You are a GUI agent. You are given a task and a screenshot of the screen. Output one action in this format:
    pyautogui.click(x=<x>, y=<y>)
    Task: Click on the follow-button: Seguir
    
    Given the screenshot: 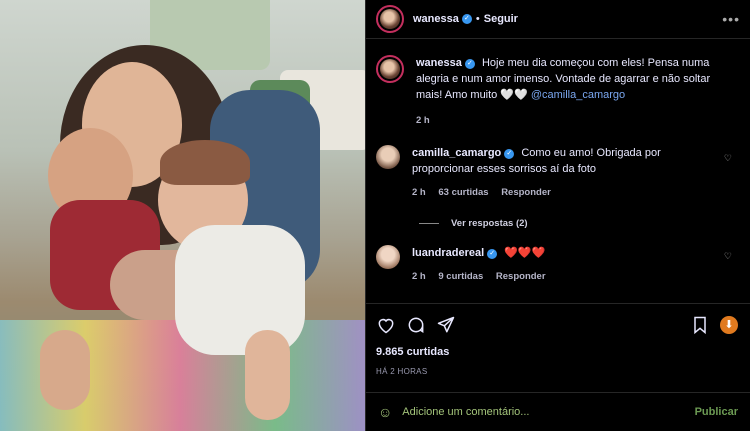 What is the action you would take?
    pyautogui.click(x=501, y=19)
    